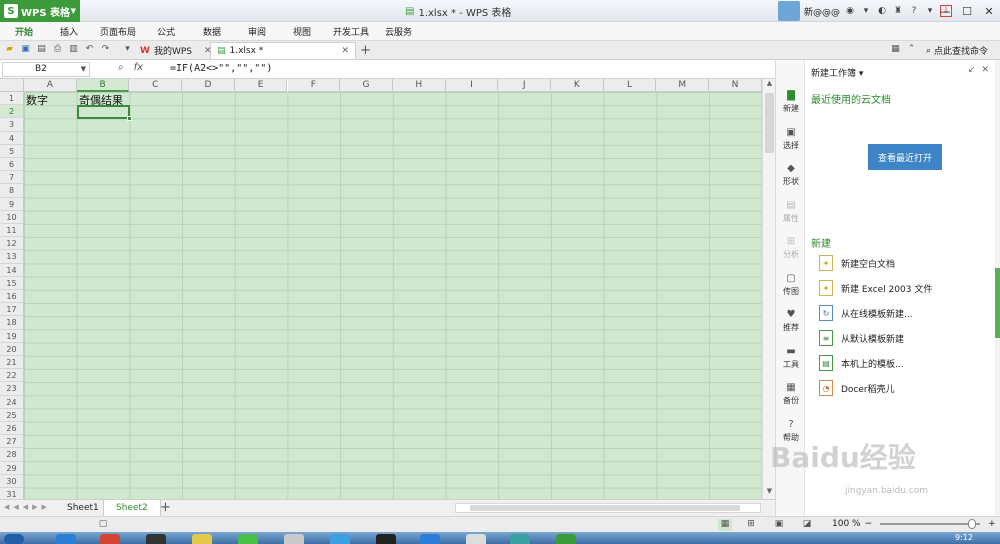  What do you see at coordinates (12, 297) in the screenshot?
I see `row-header-16: 16` at bounding box center [12, 297].